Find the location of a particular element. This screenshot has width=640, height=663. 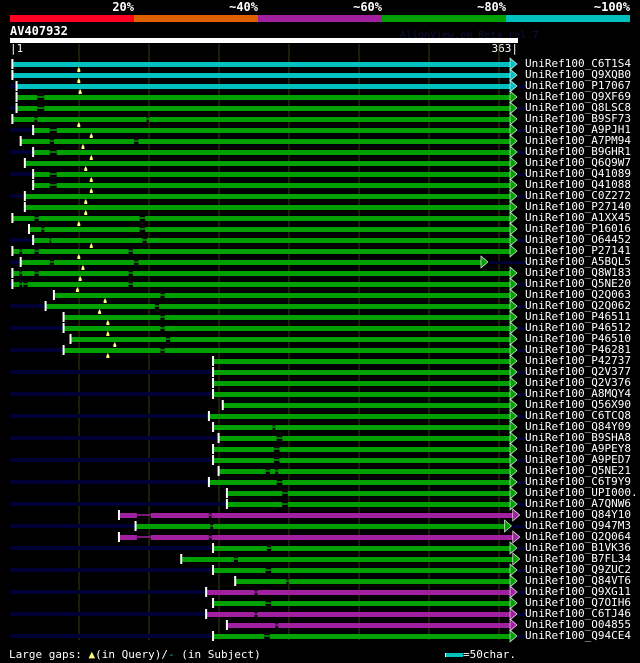

scale-bar-icon is located at coordinates (454, 655).